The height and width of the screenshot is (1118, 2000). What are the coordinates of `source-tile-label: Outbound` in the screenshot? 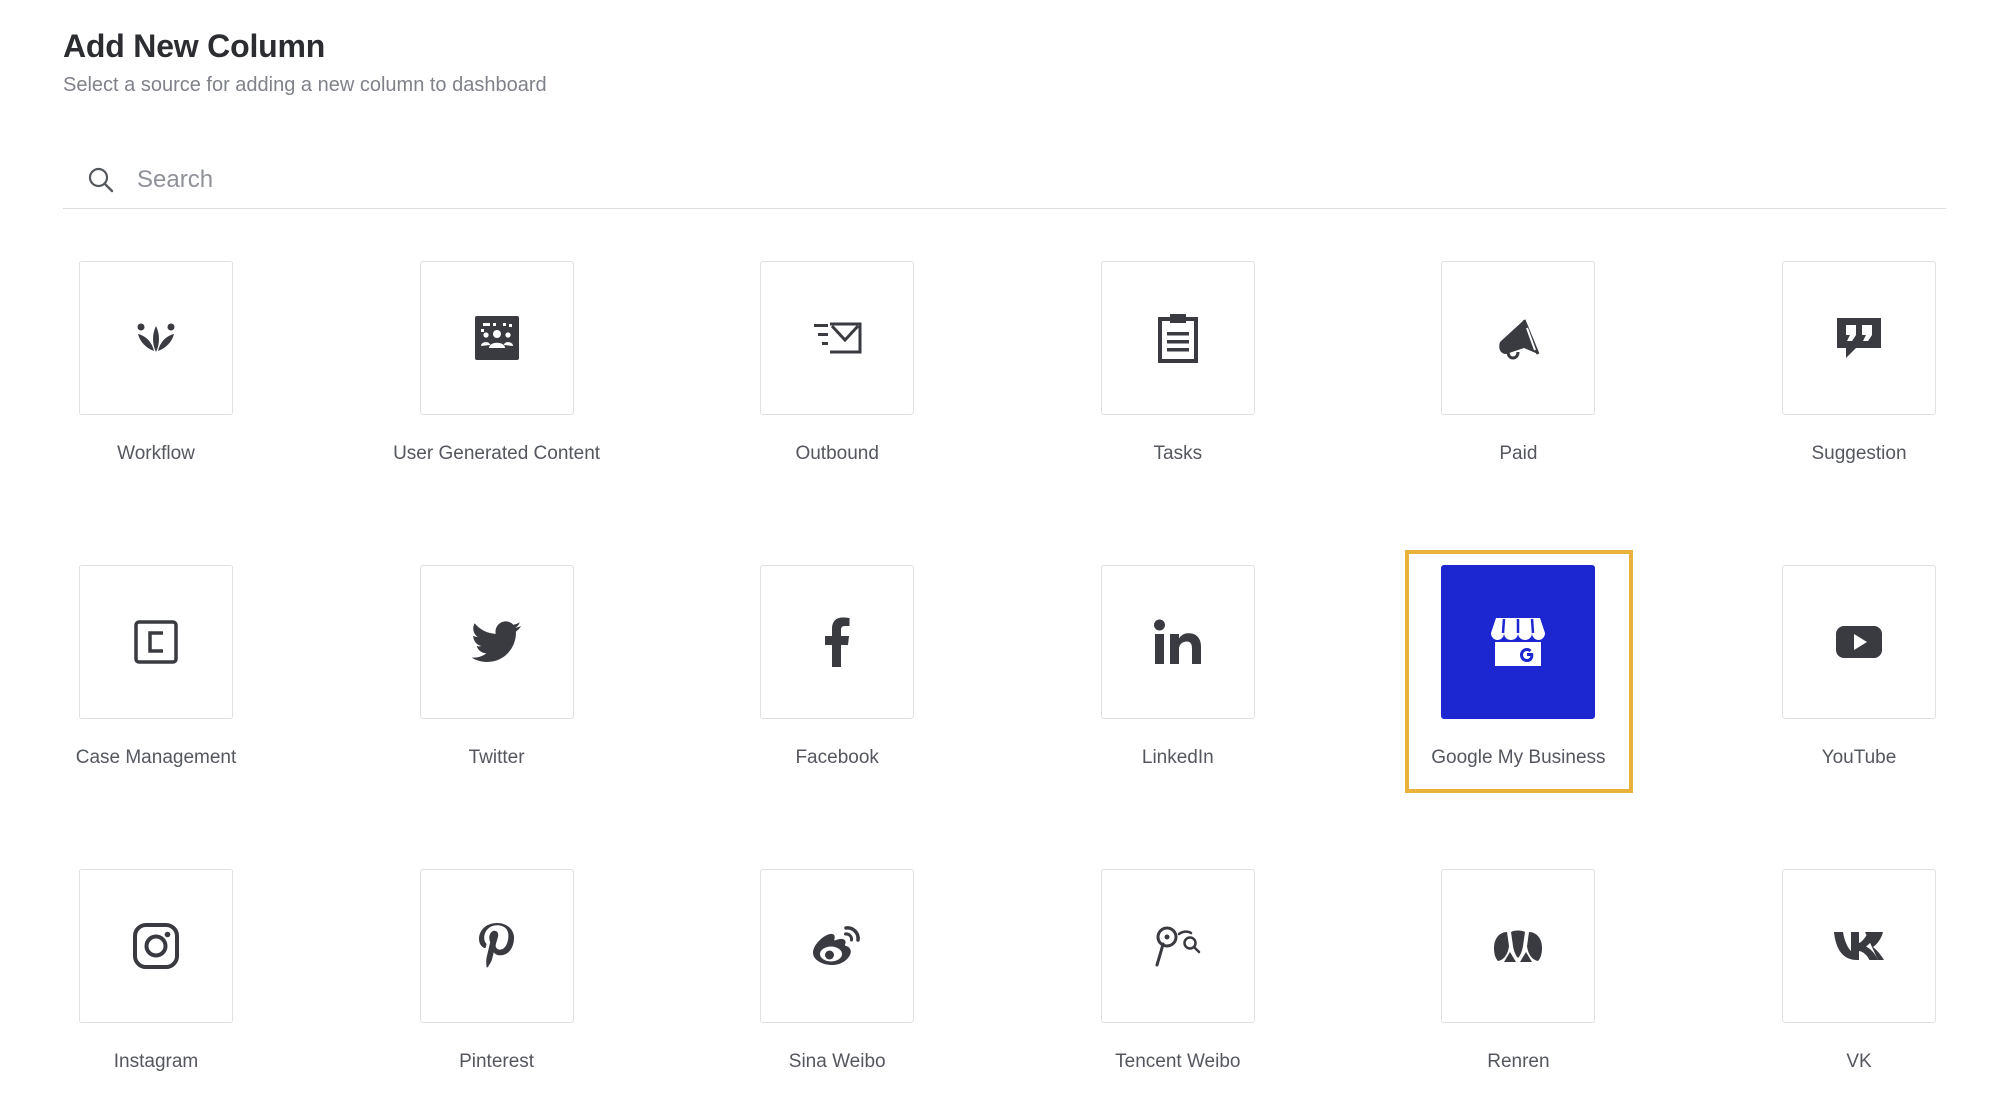 It's located at (837, 453).